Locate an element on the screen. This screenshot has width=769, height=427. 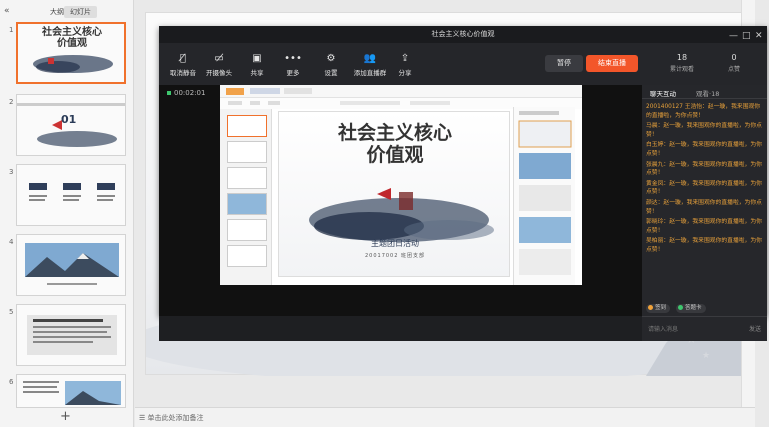
share-button: ⇪ 分享 is located at coordinates (405, 64).